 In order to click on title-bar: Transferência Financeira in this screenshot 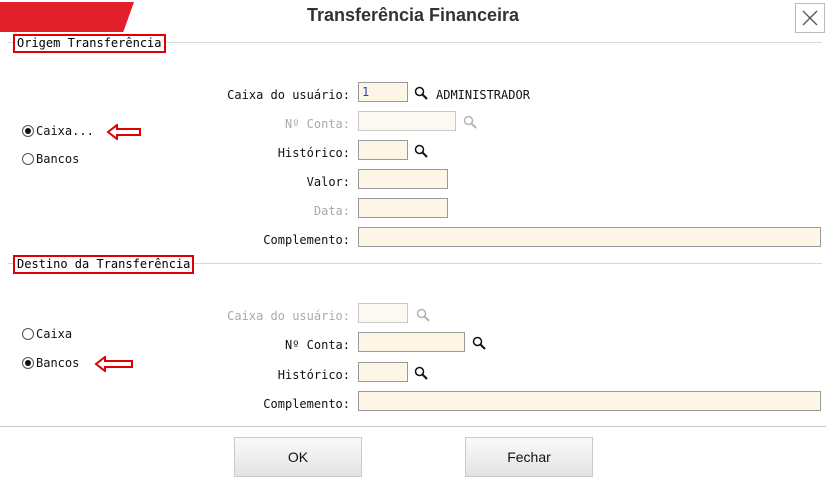, I will do `click(413, 18)`.